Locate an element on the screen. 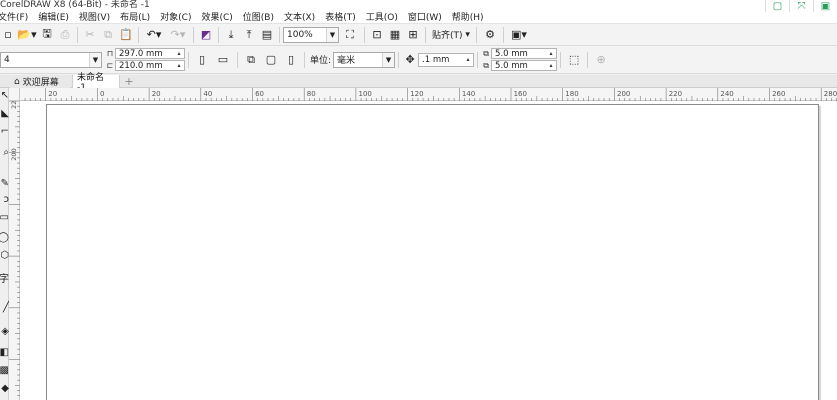  duplicate-x-value: 5.0 mm is located at coordinates (511, 53).